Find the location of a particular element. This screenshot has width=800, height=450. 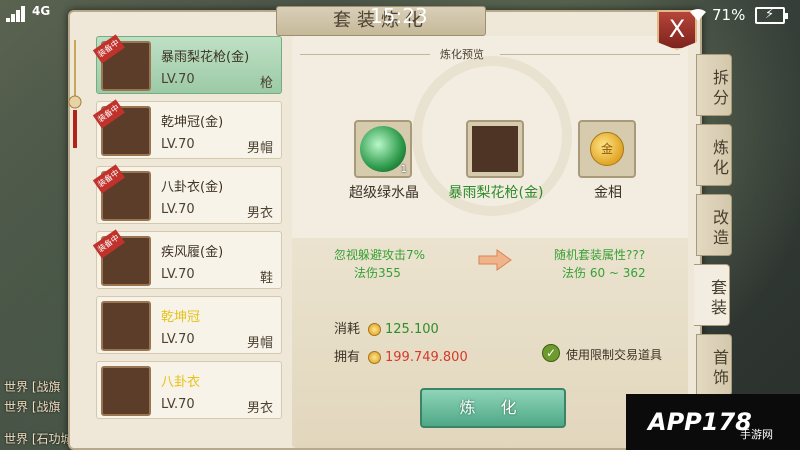

current-stat: 忽视躲避攻击7% is located at coordinates (380, 255).